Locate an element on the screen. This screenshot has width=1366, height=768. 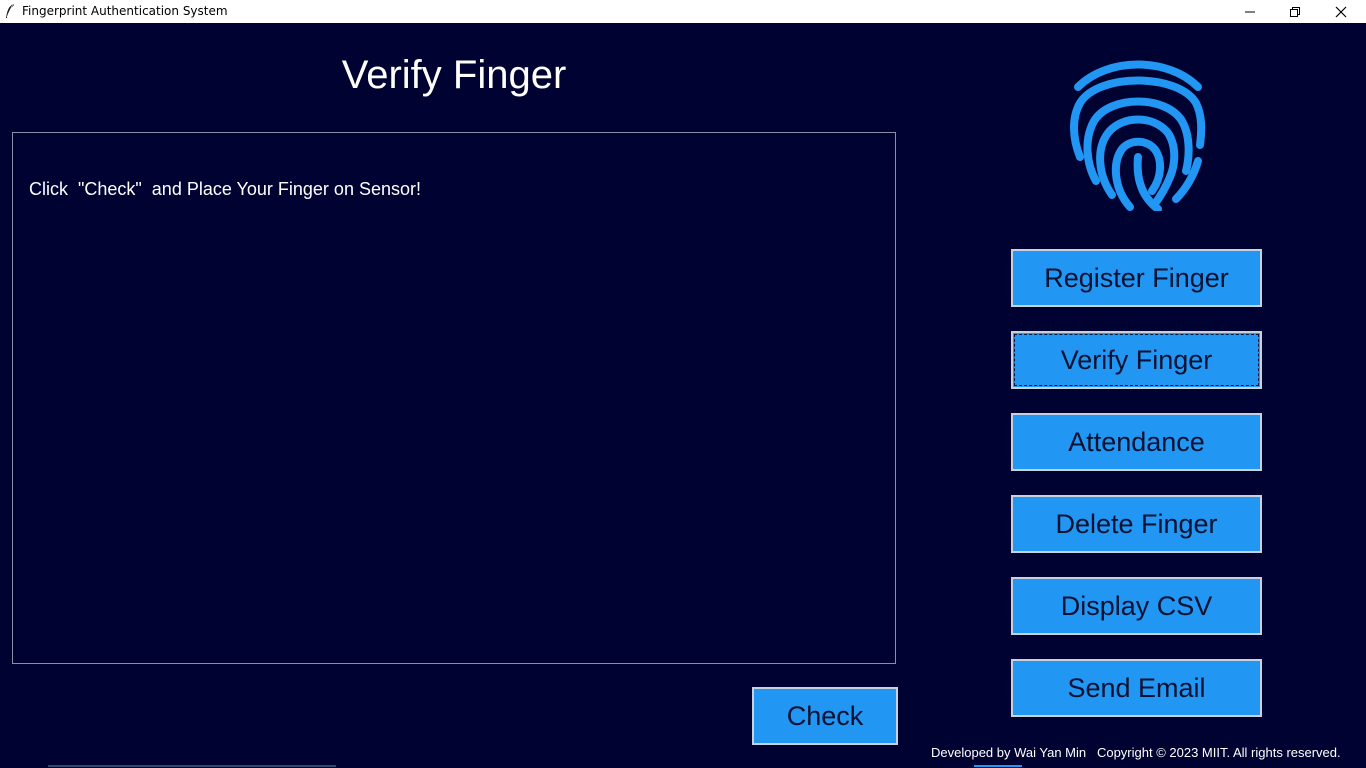
send-email-button: Send Email is located at coordinates (1136, 688).